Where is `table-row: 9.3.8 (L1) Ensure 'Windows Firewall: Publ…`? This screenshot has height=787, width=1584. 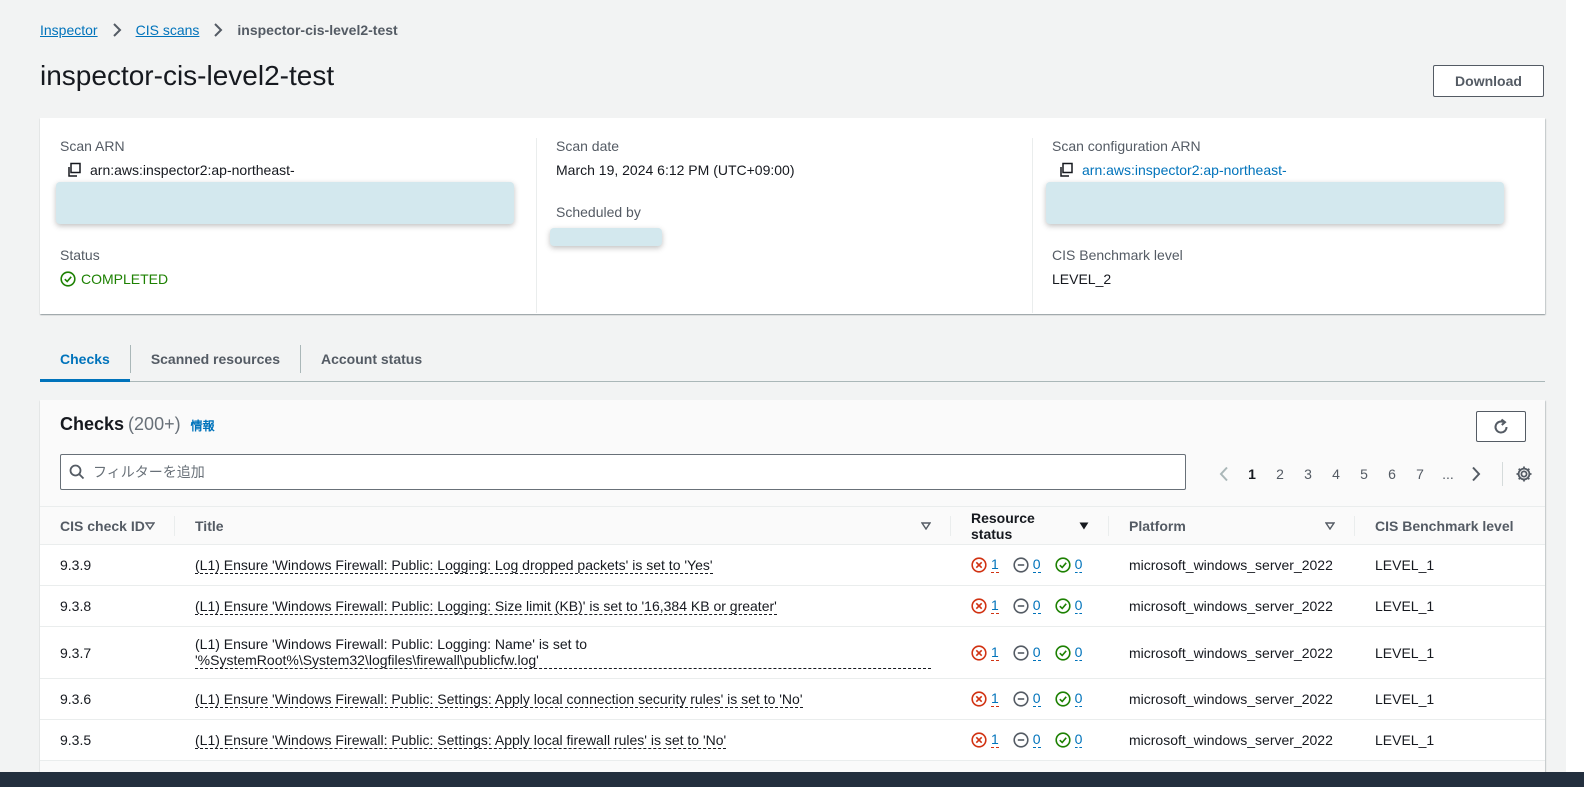 table-row: 9.3.8 (L1) Ensure 'Windows Firewall: Publ… is located at coordinates (792, 606).